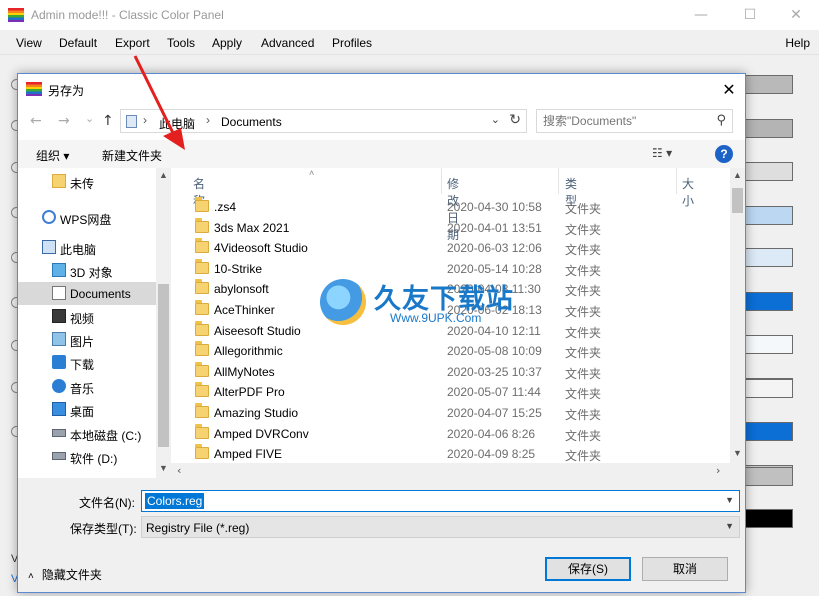 Image resolution: width=819 pixels, height=596 pixels. What do you see at coordinates (623, 121) in the screenshot?
I see `search-input` at bounding box center [623, 121].